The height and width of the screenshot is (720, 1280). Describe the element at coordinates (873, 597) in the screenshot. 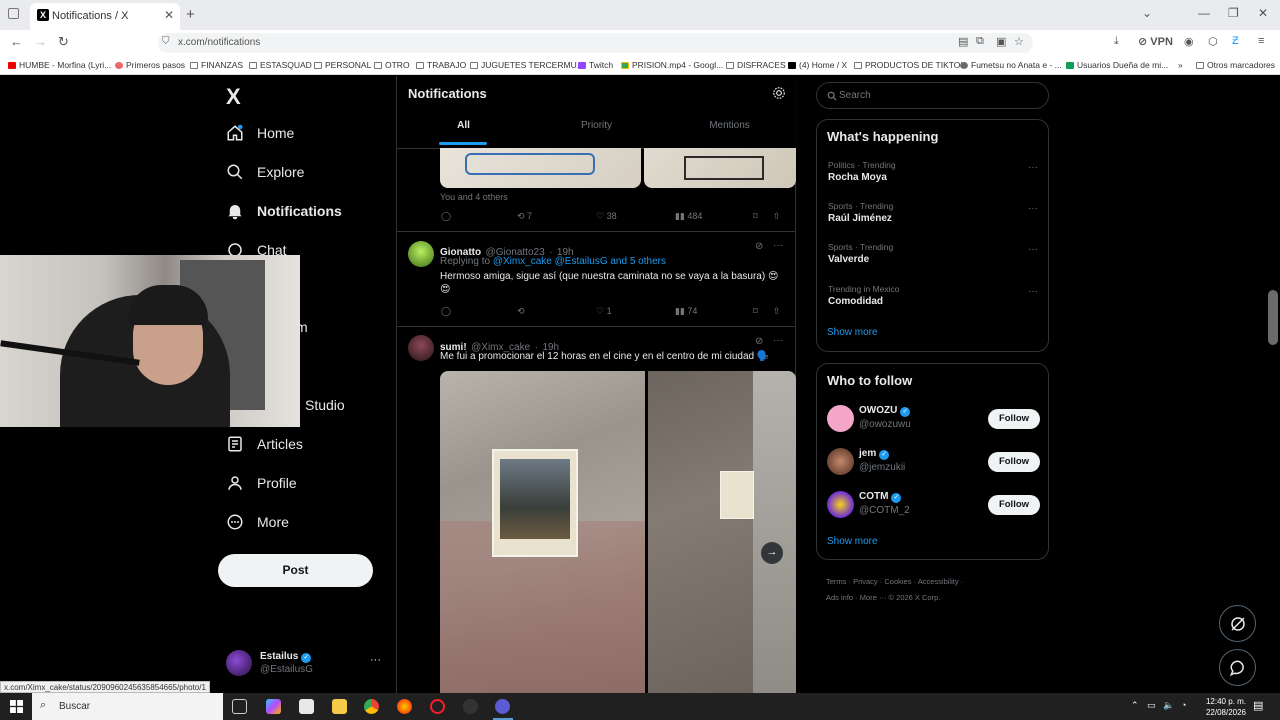

I see `footer-link: More ···` at that location.